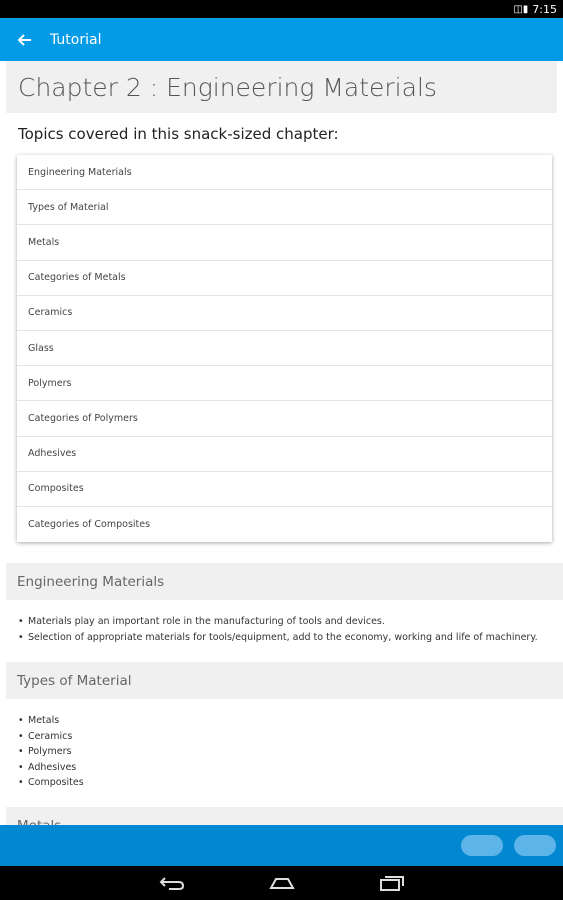 This screenshot has height=900, width=563. I want to click on back-button, so click(25, 39).